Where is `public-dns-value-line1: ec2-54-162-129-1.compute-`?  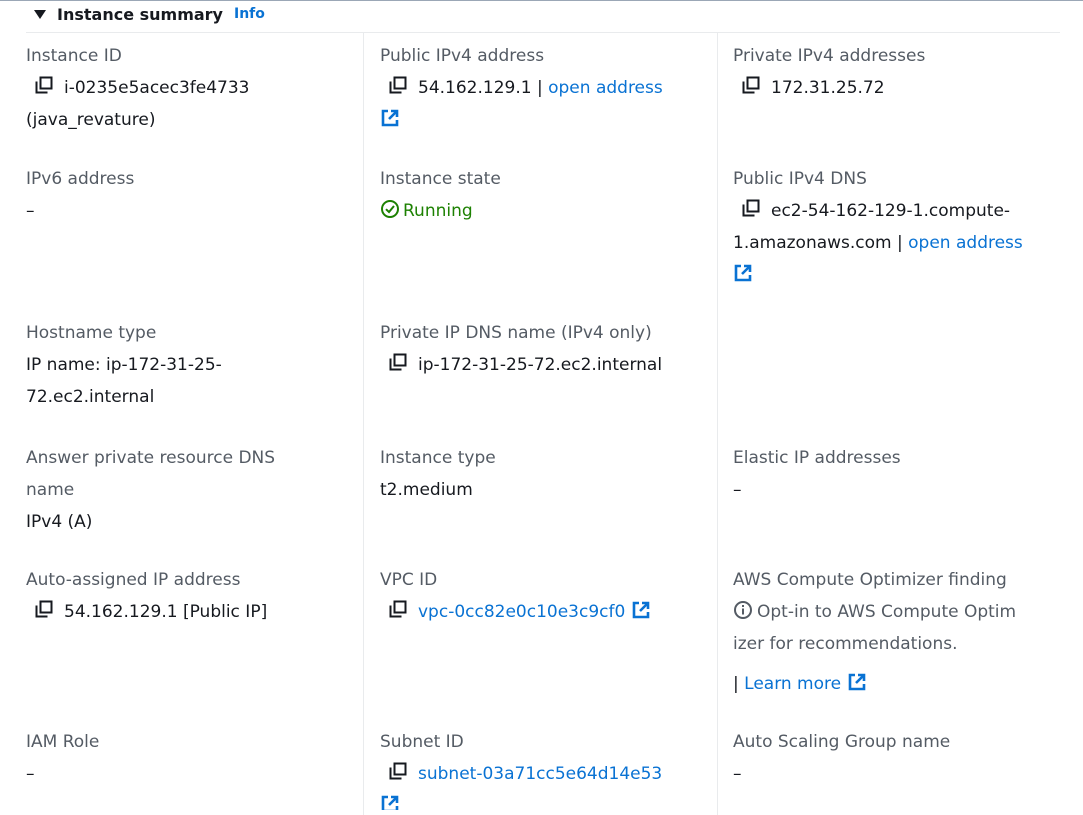 public-dns-value-line1: ec2-54-162-129-1.compute- is located at coordinates (891, 211).